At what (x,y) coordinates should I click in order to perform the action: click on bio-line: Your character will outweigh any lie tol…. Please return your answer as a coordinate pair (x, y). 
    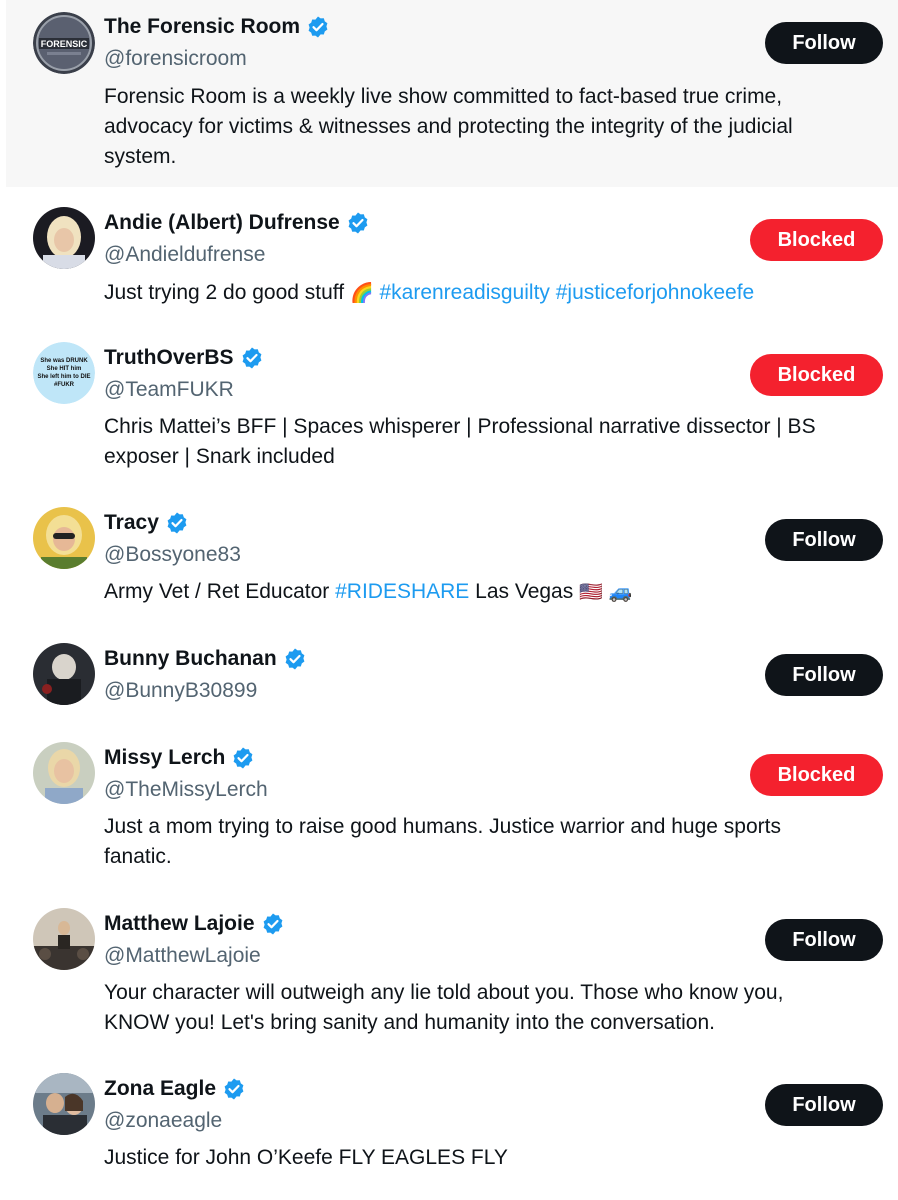
    Looking at the image, I should click on (444, 992).